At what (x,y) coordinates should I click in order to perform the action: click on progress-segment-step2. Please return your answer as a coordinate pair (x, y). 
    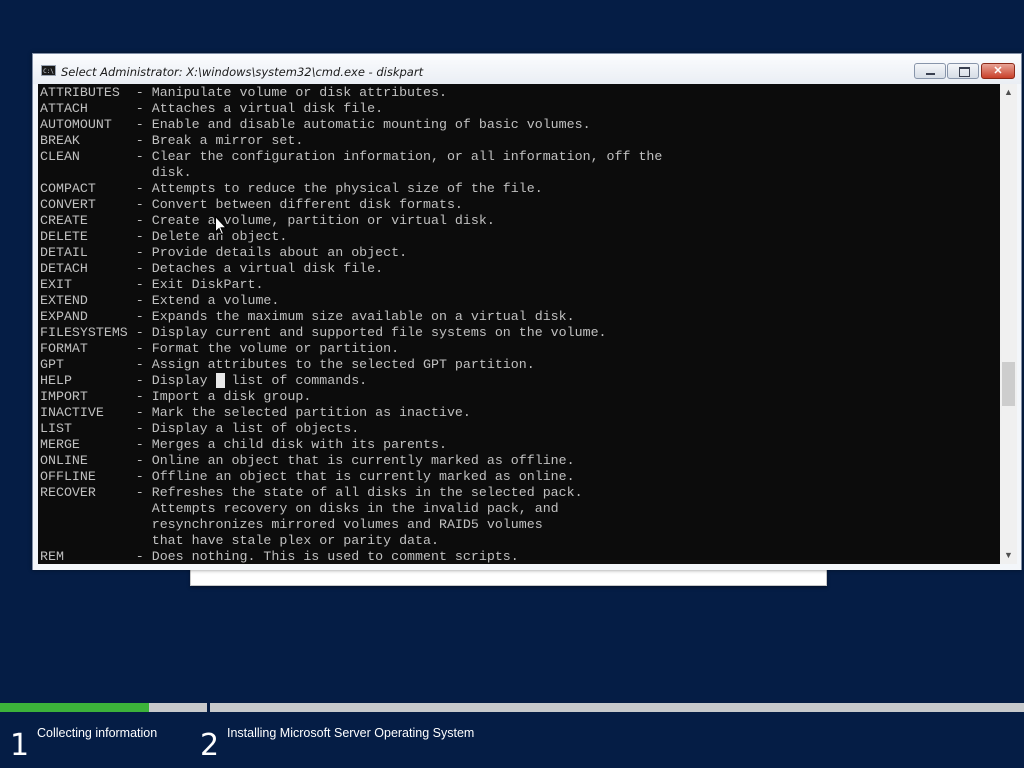
    Looking at the image, I should click on (617, 707).